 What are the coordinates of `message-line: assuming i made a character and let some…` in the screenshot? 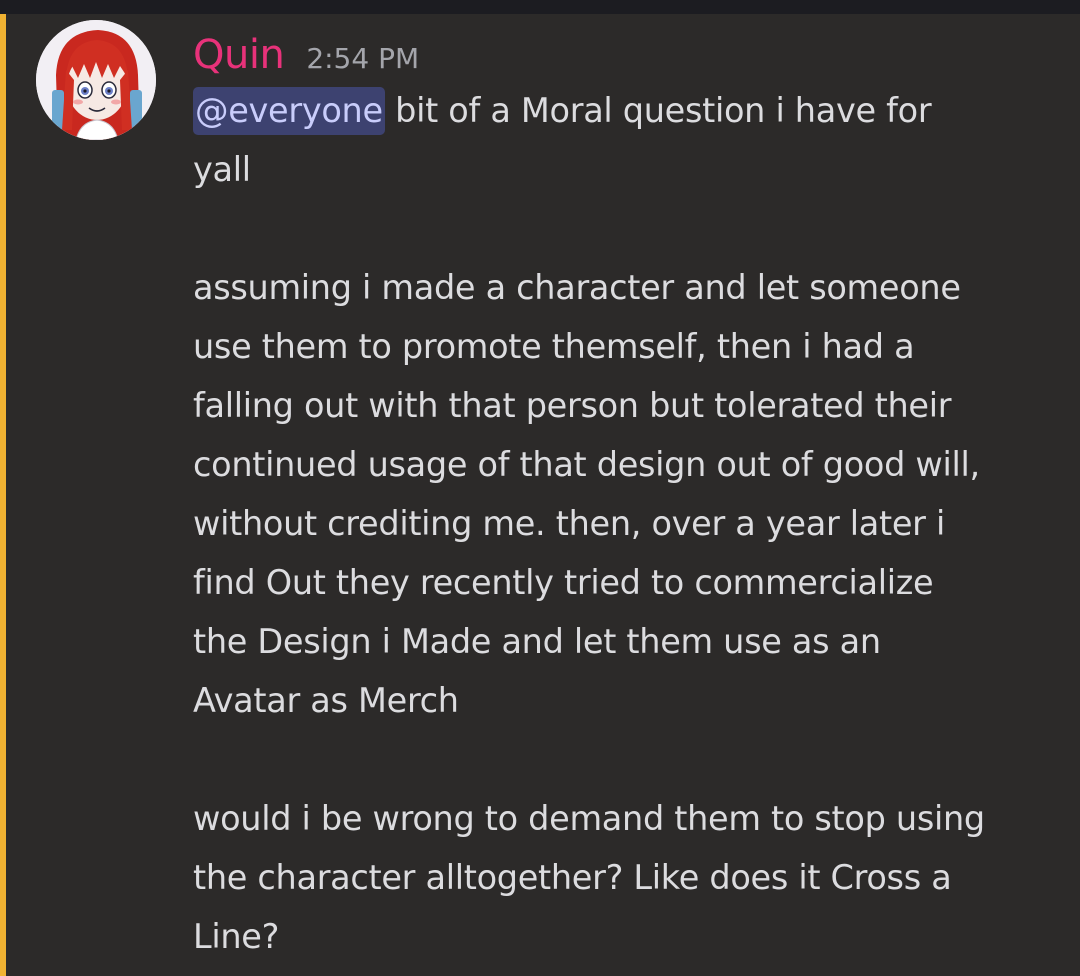 It's located at (577, 287).